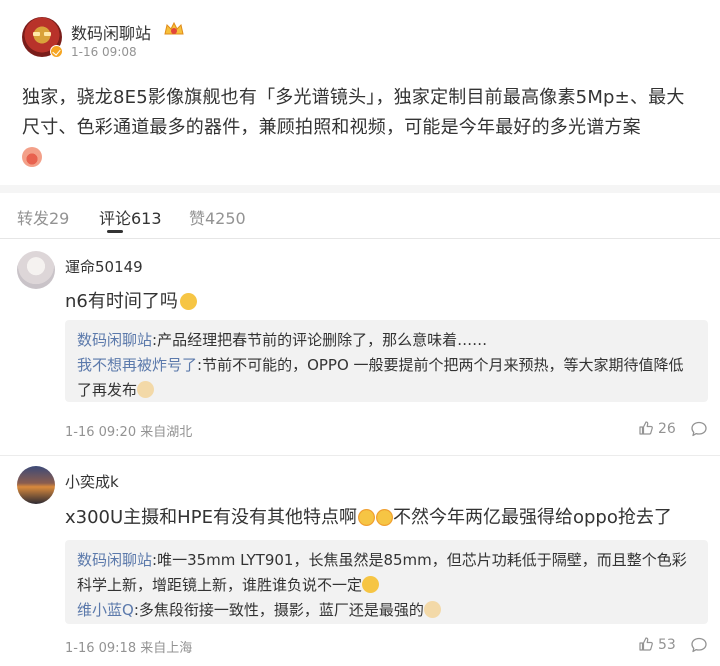  What do you see at coordinates (104, 266) in the screenshot?
I see `commenter-name: 運命50149` at bounding box center [104, 266].